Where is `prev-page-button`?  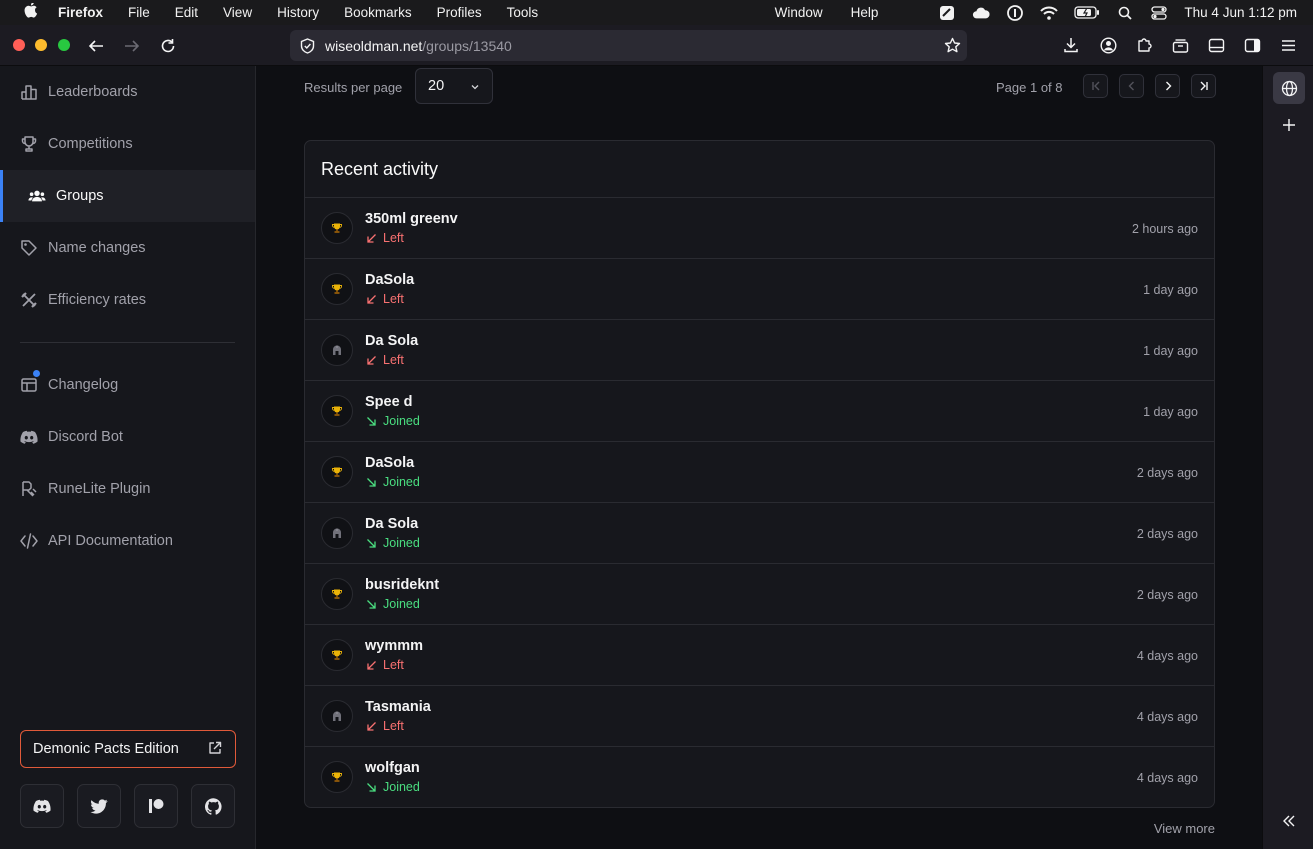
prev-page-button is located at coordinates (1131, 86).